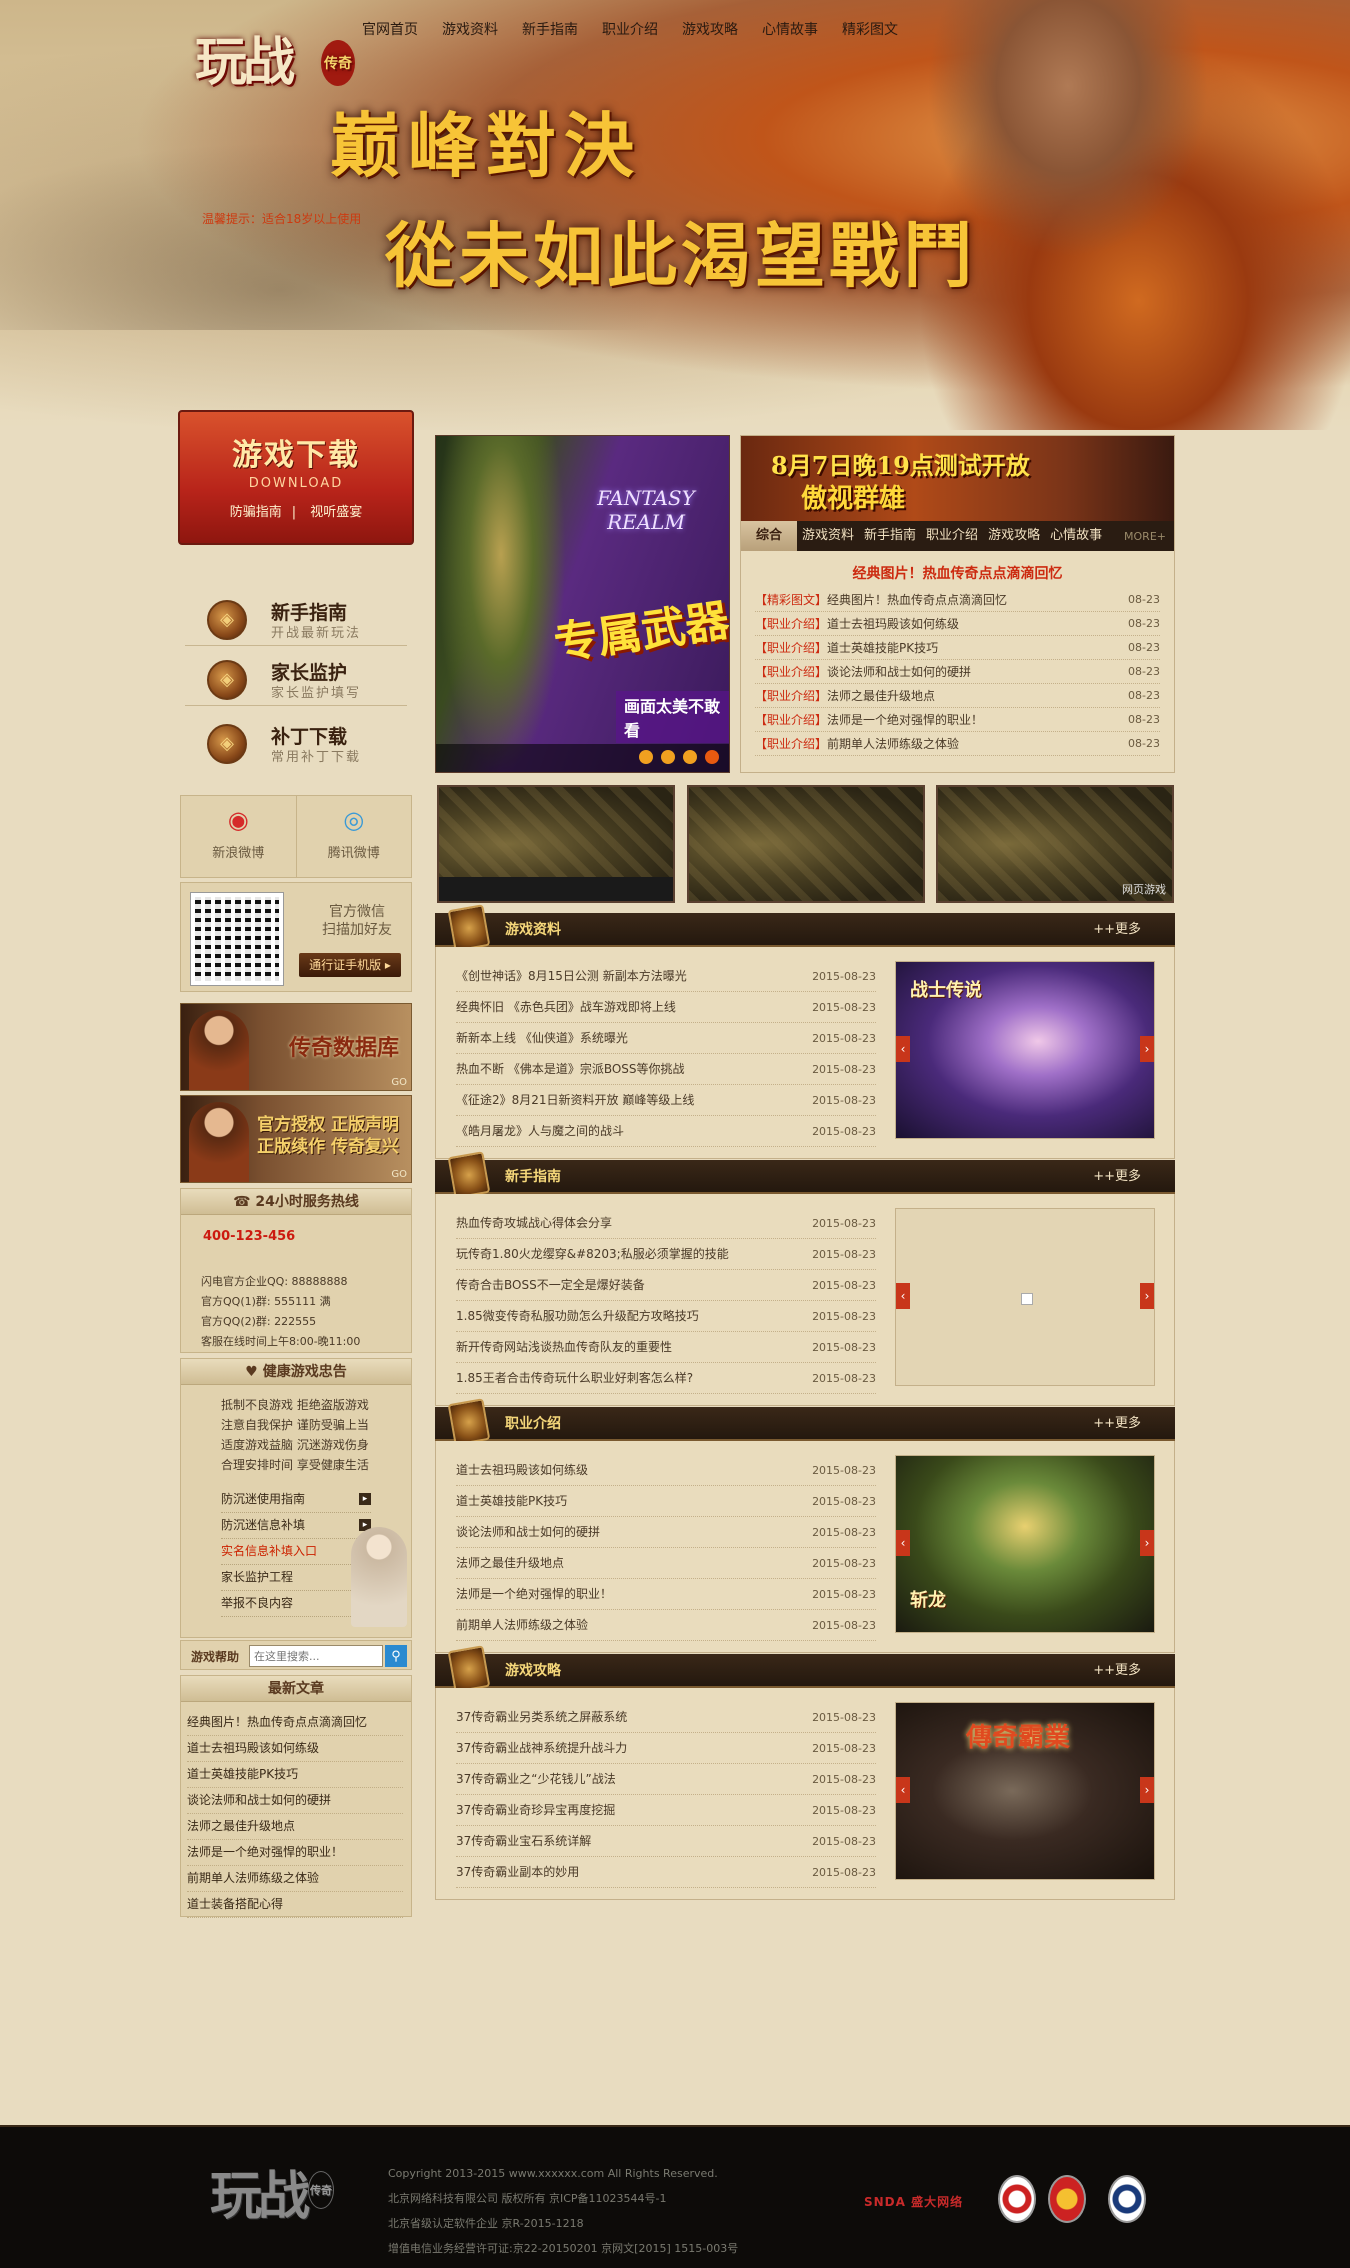  Describe the element at coordinates (666, 1007) in the screenshot. I see `list-item: 经典怀旧 《赤色兵团》战车游戏即将上线 2015-08-23` at that location.